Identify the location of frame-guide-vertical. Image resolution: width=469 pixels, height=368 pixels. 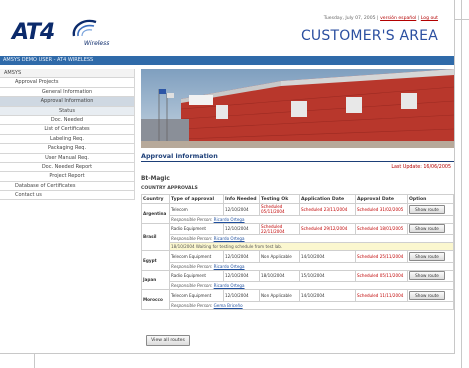
(461, 184).